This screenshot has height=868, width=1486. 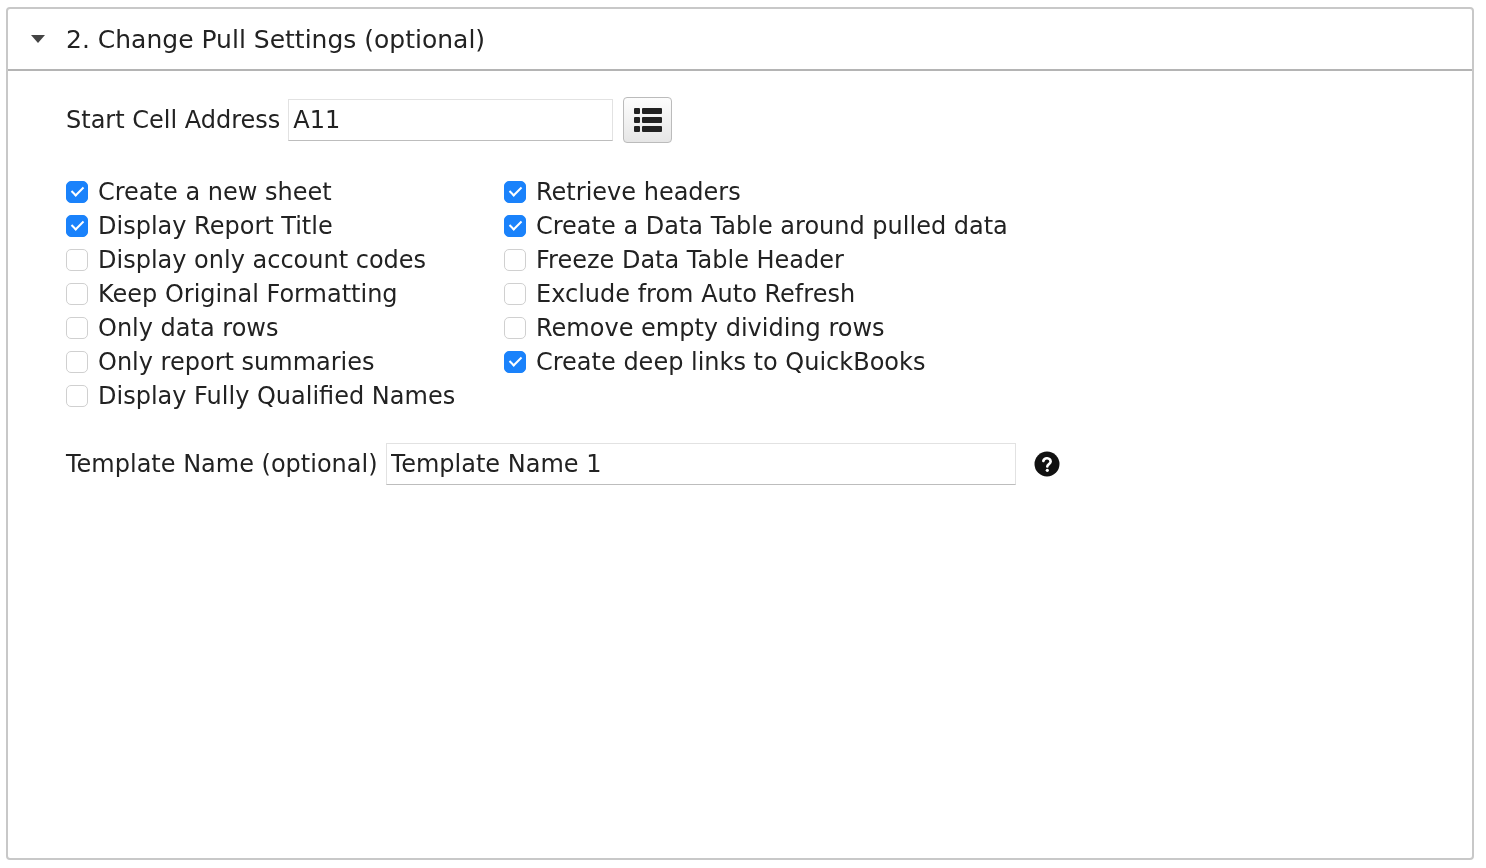 What do you see at coordinates (277, 396) in the screenshot?
I see `checkbox-label: Display Fully Qualified Names` at bounding box center [277, 396].